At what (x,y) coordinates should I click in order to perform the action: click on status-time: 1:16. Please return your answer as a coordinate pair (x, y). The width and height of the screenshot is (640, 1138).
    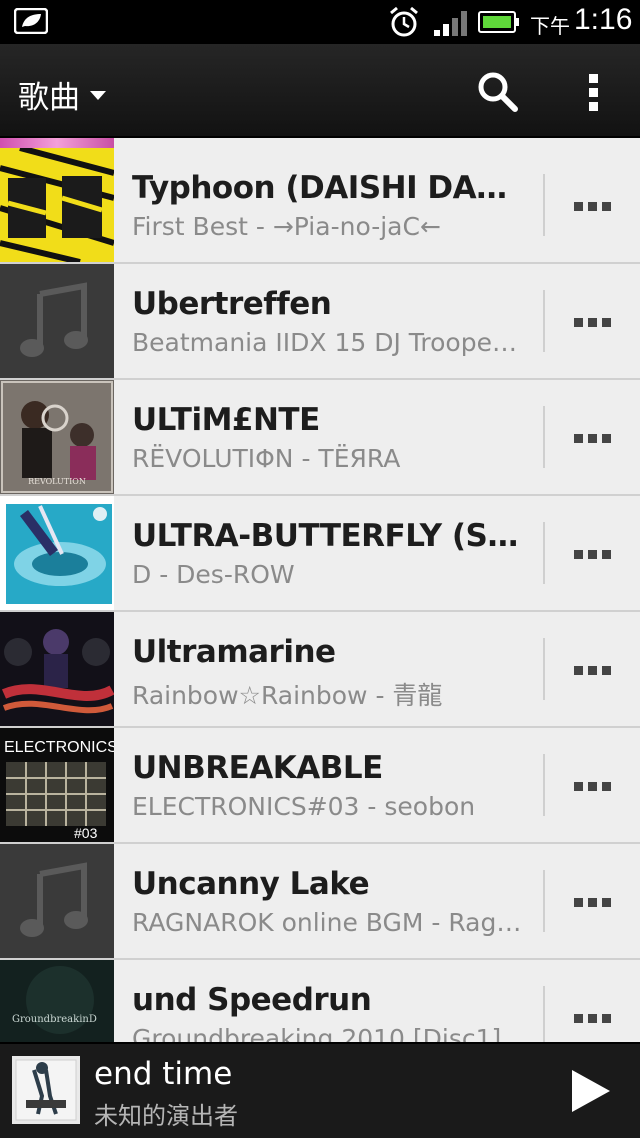
    Looking at the image, I should click on (603, 19).